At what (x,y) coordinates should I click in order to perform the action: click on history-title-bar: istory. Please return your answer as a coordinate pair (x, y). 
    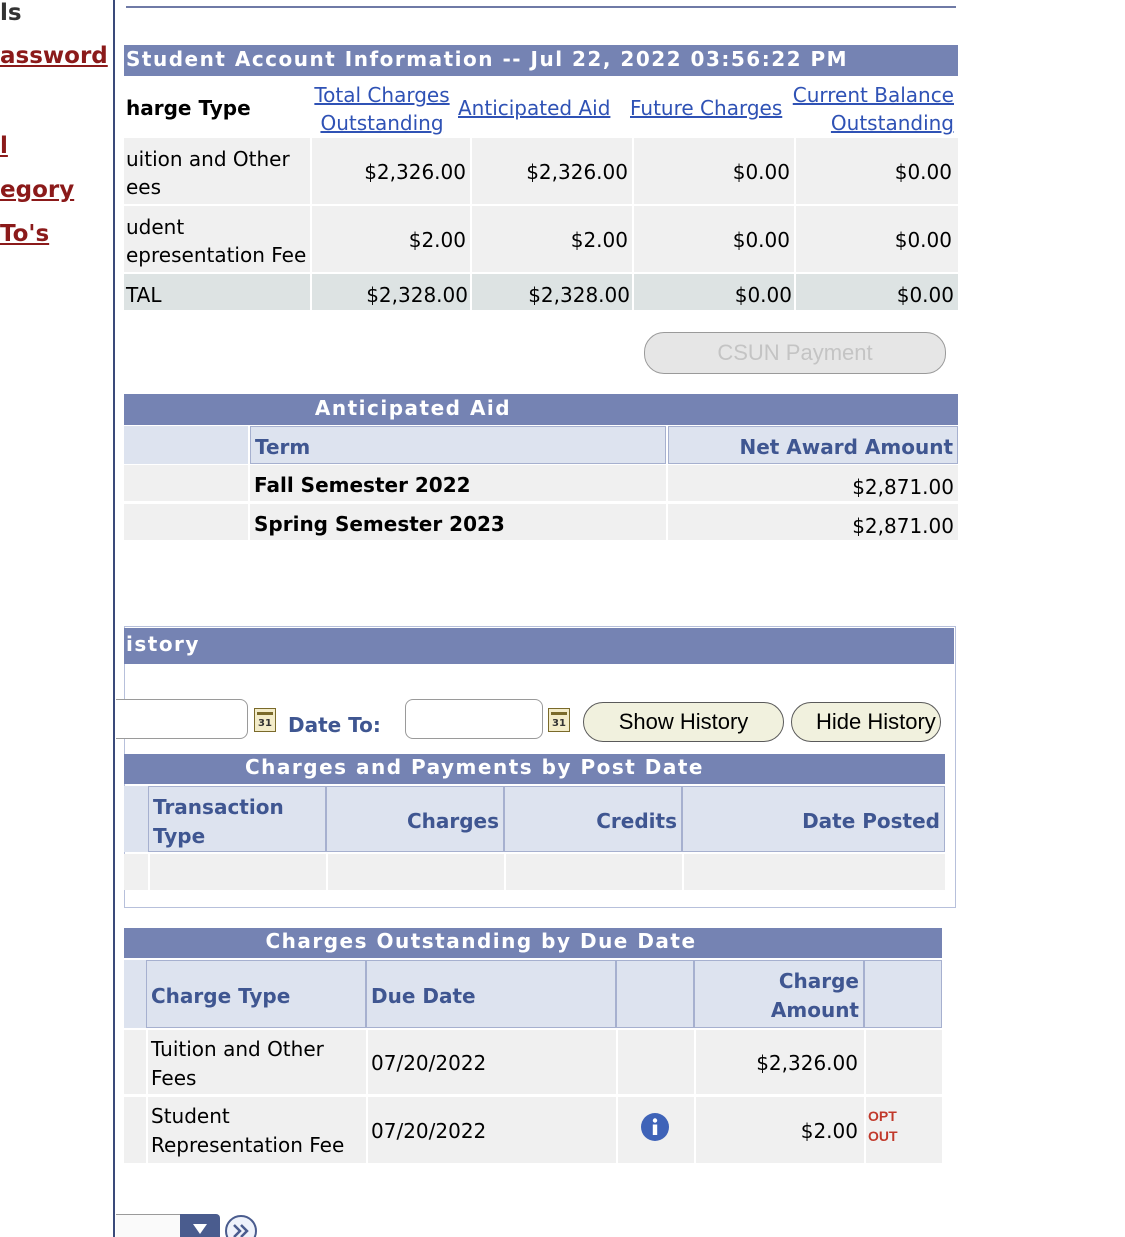
    Looking at the image, I should click on (539, 646).